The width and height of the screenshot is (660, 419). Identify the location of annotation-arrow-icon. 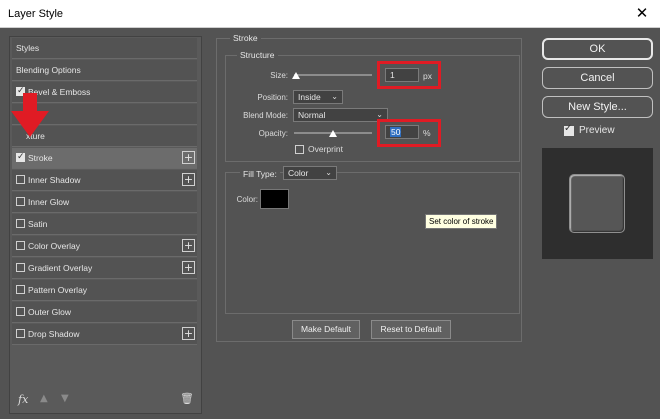
(30, 115).